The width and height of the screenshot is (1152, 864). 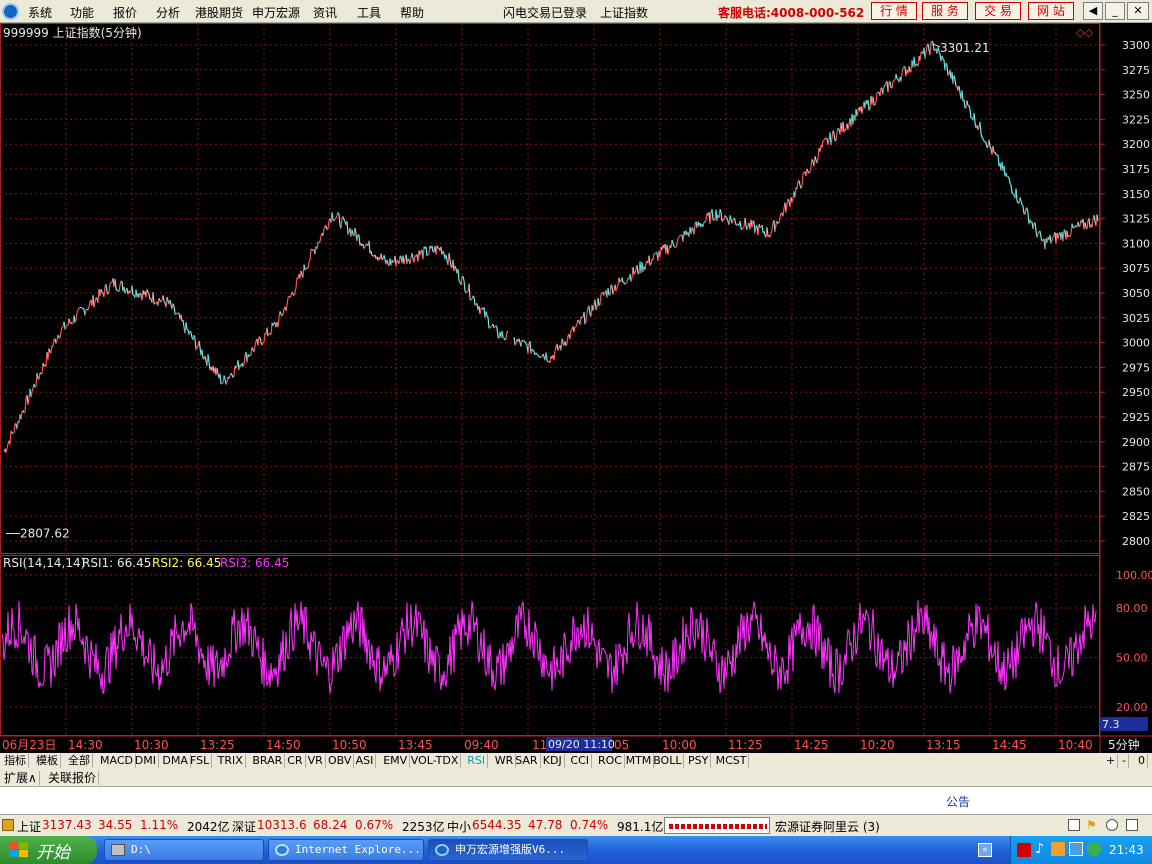 I want to click on menu-item-tools: 工具, so click(x=369, y=12).